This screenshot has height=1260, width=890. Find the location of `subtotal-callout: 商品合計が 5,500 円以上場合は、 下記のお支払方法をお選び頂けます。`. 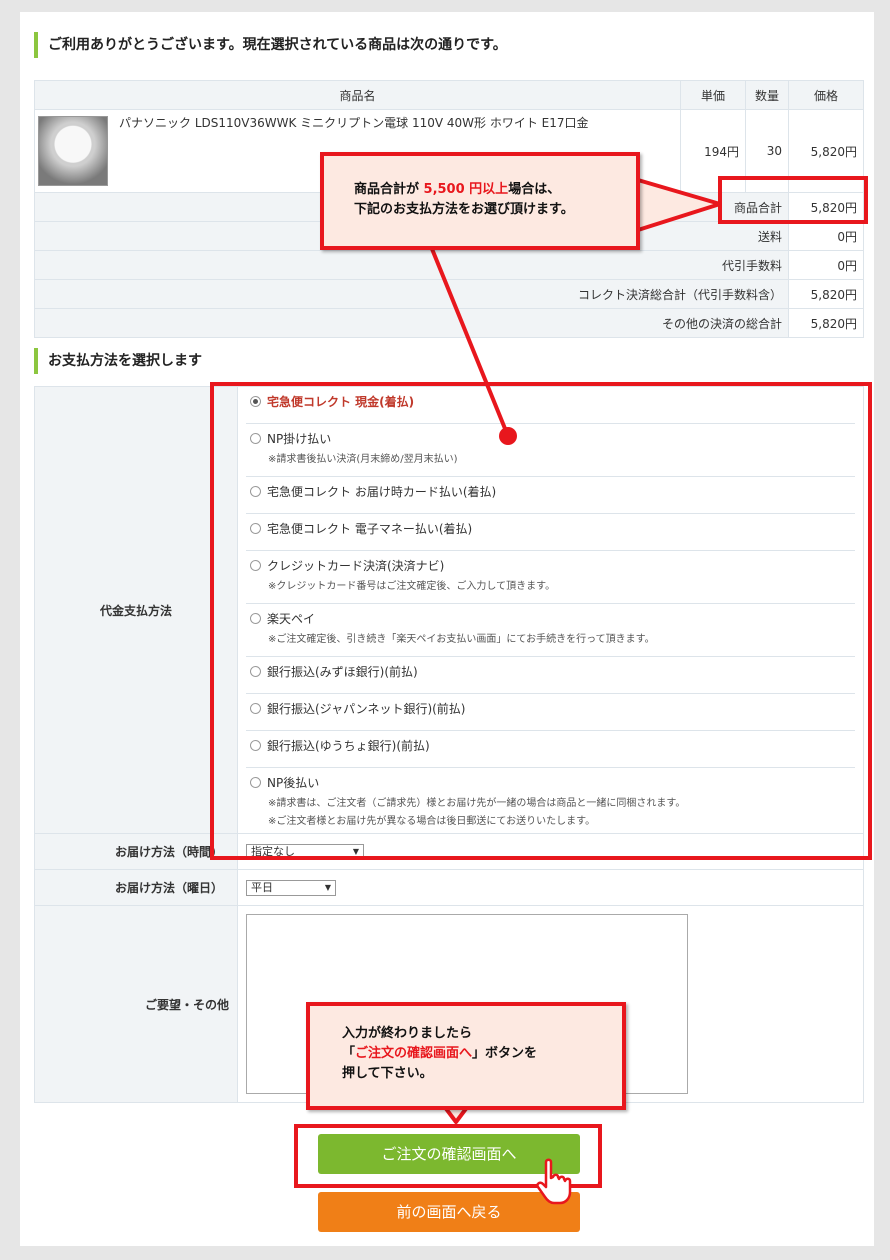

subtotal-callout: 商品合計が 5,500 円以上場合は、 下記のお支払方法をお選び頂けます。 is located at coordinates (480, 201).